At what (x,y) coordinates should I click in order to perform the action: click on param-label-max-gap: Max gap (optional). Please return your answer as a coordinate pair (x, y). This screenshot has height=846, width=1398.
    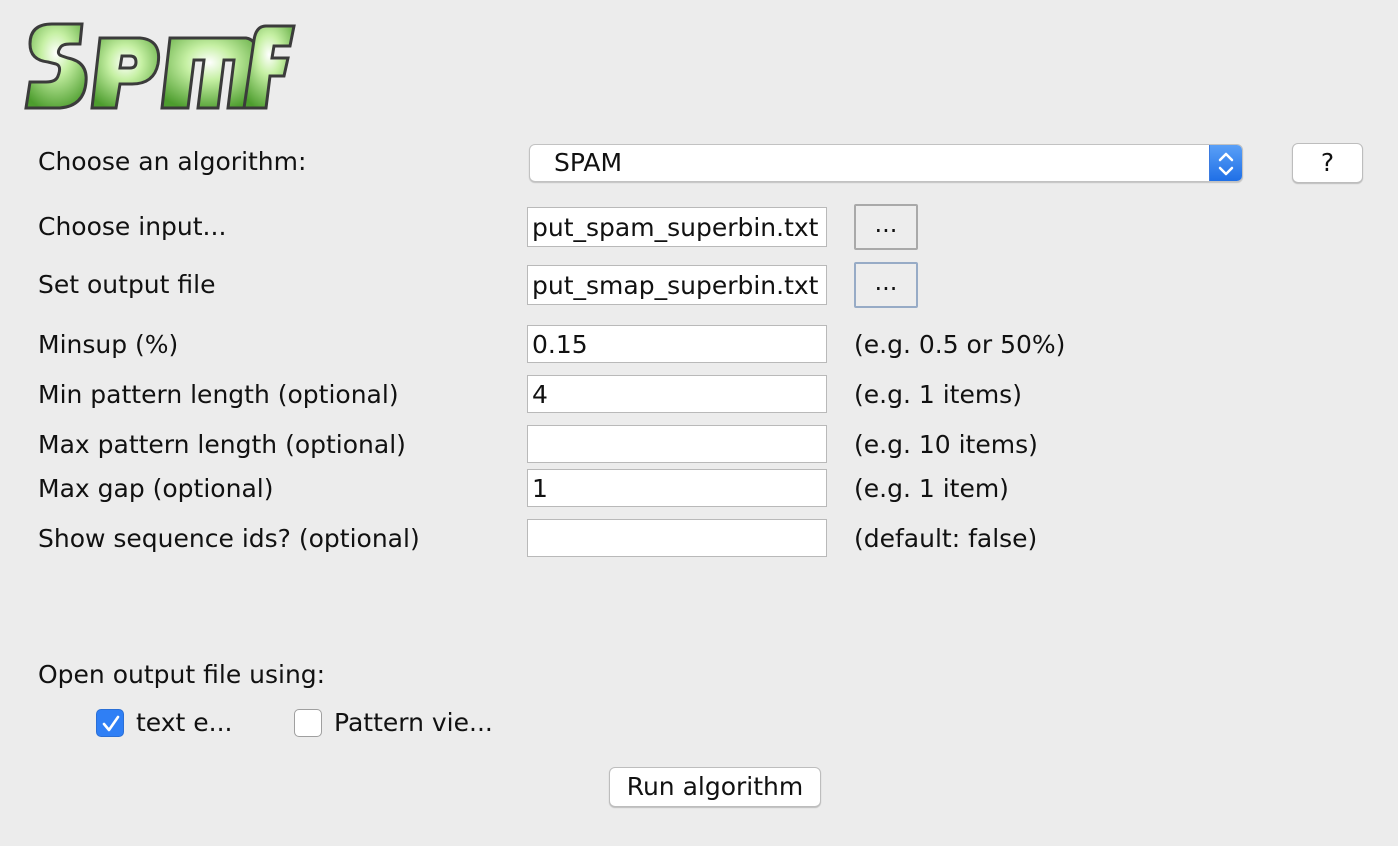
    Looking at the image, I should click on (156, 488).